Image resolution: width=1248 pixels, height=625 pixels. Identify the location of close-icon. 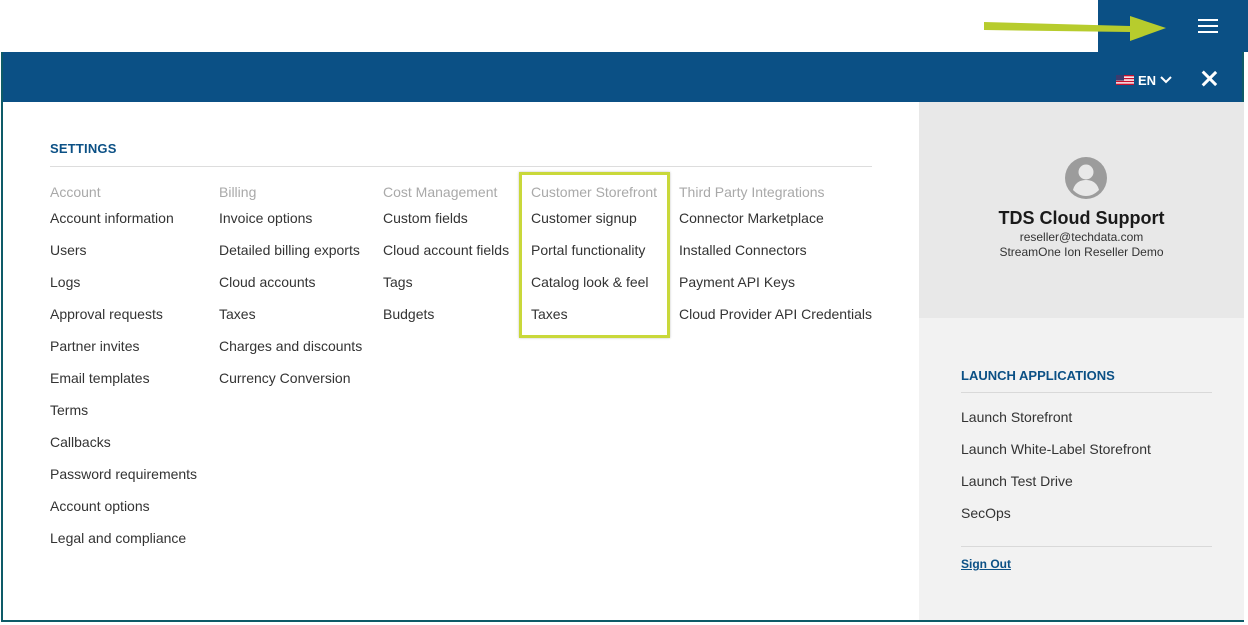
(1209, 78).